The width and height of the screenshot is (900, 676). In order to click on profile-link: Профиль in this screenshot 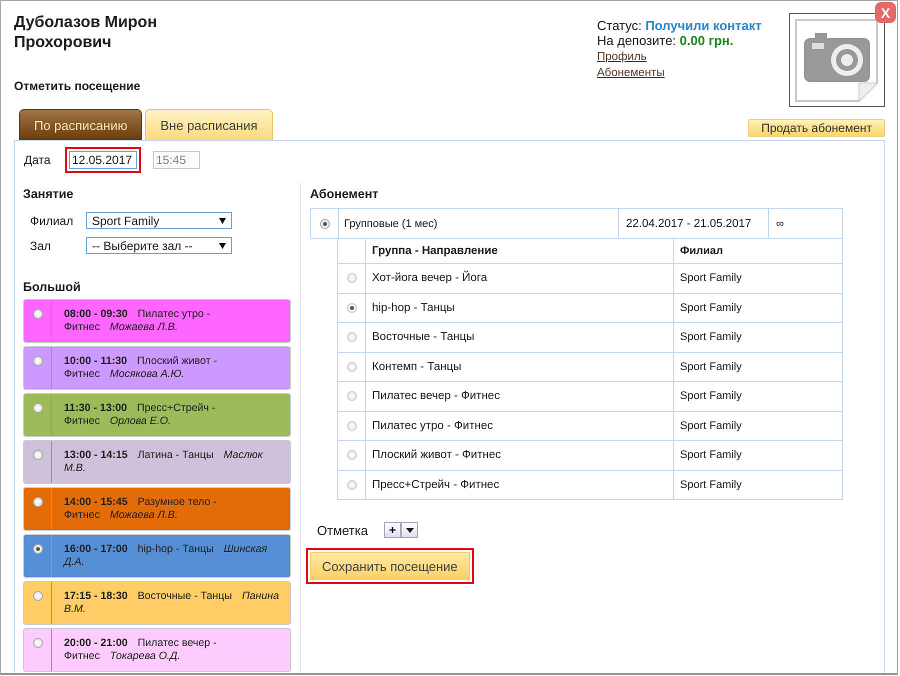, I will do `click(622, 57)`.